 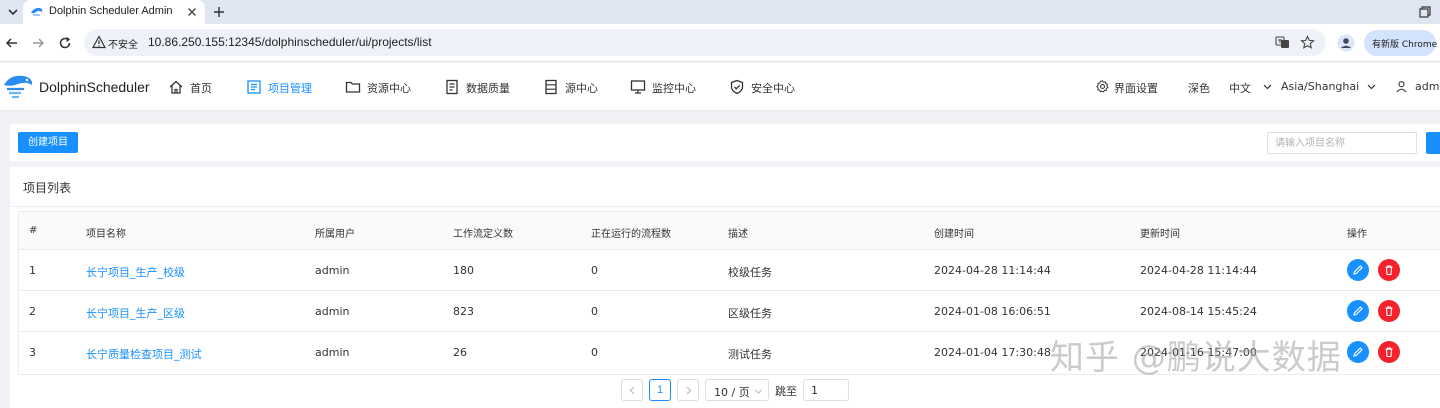 I want to click on nav-security-label: 安全中心, so click(x=773, y=88).